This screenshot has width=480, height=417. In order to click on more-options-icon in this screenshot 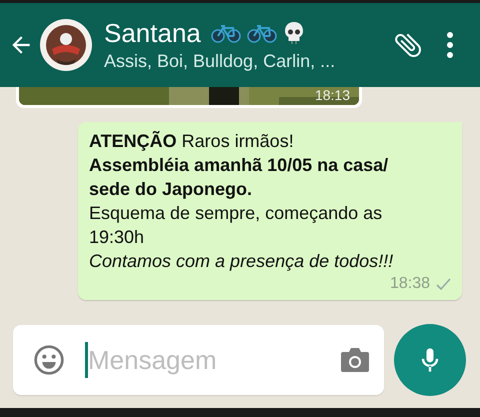, I will do `click(450, 45)`.